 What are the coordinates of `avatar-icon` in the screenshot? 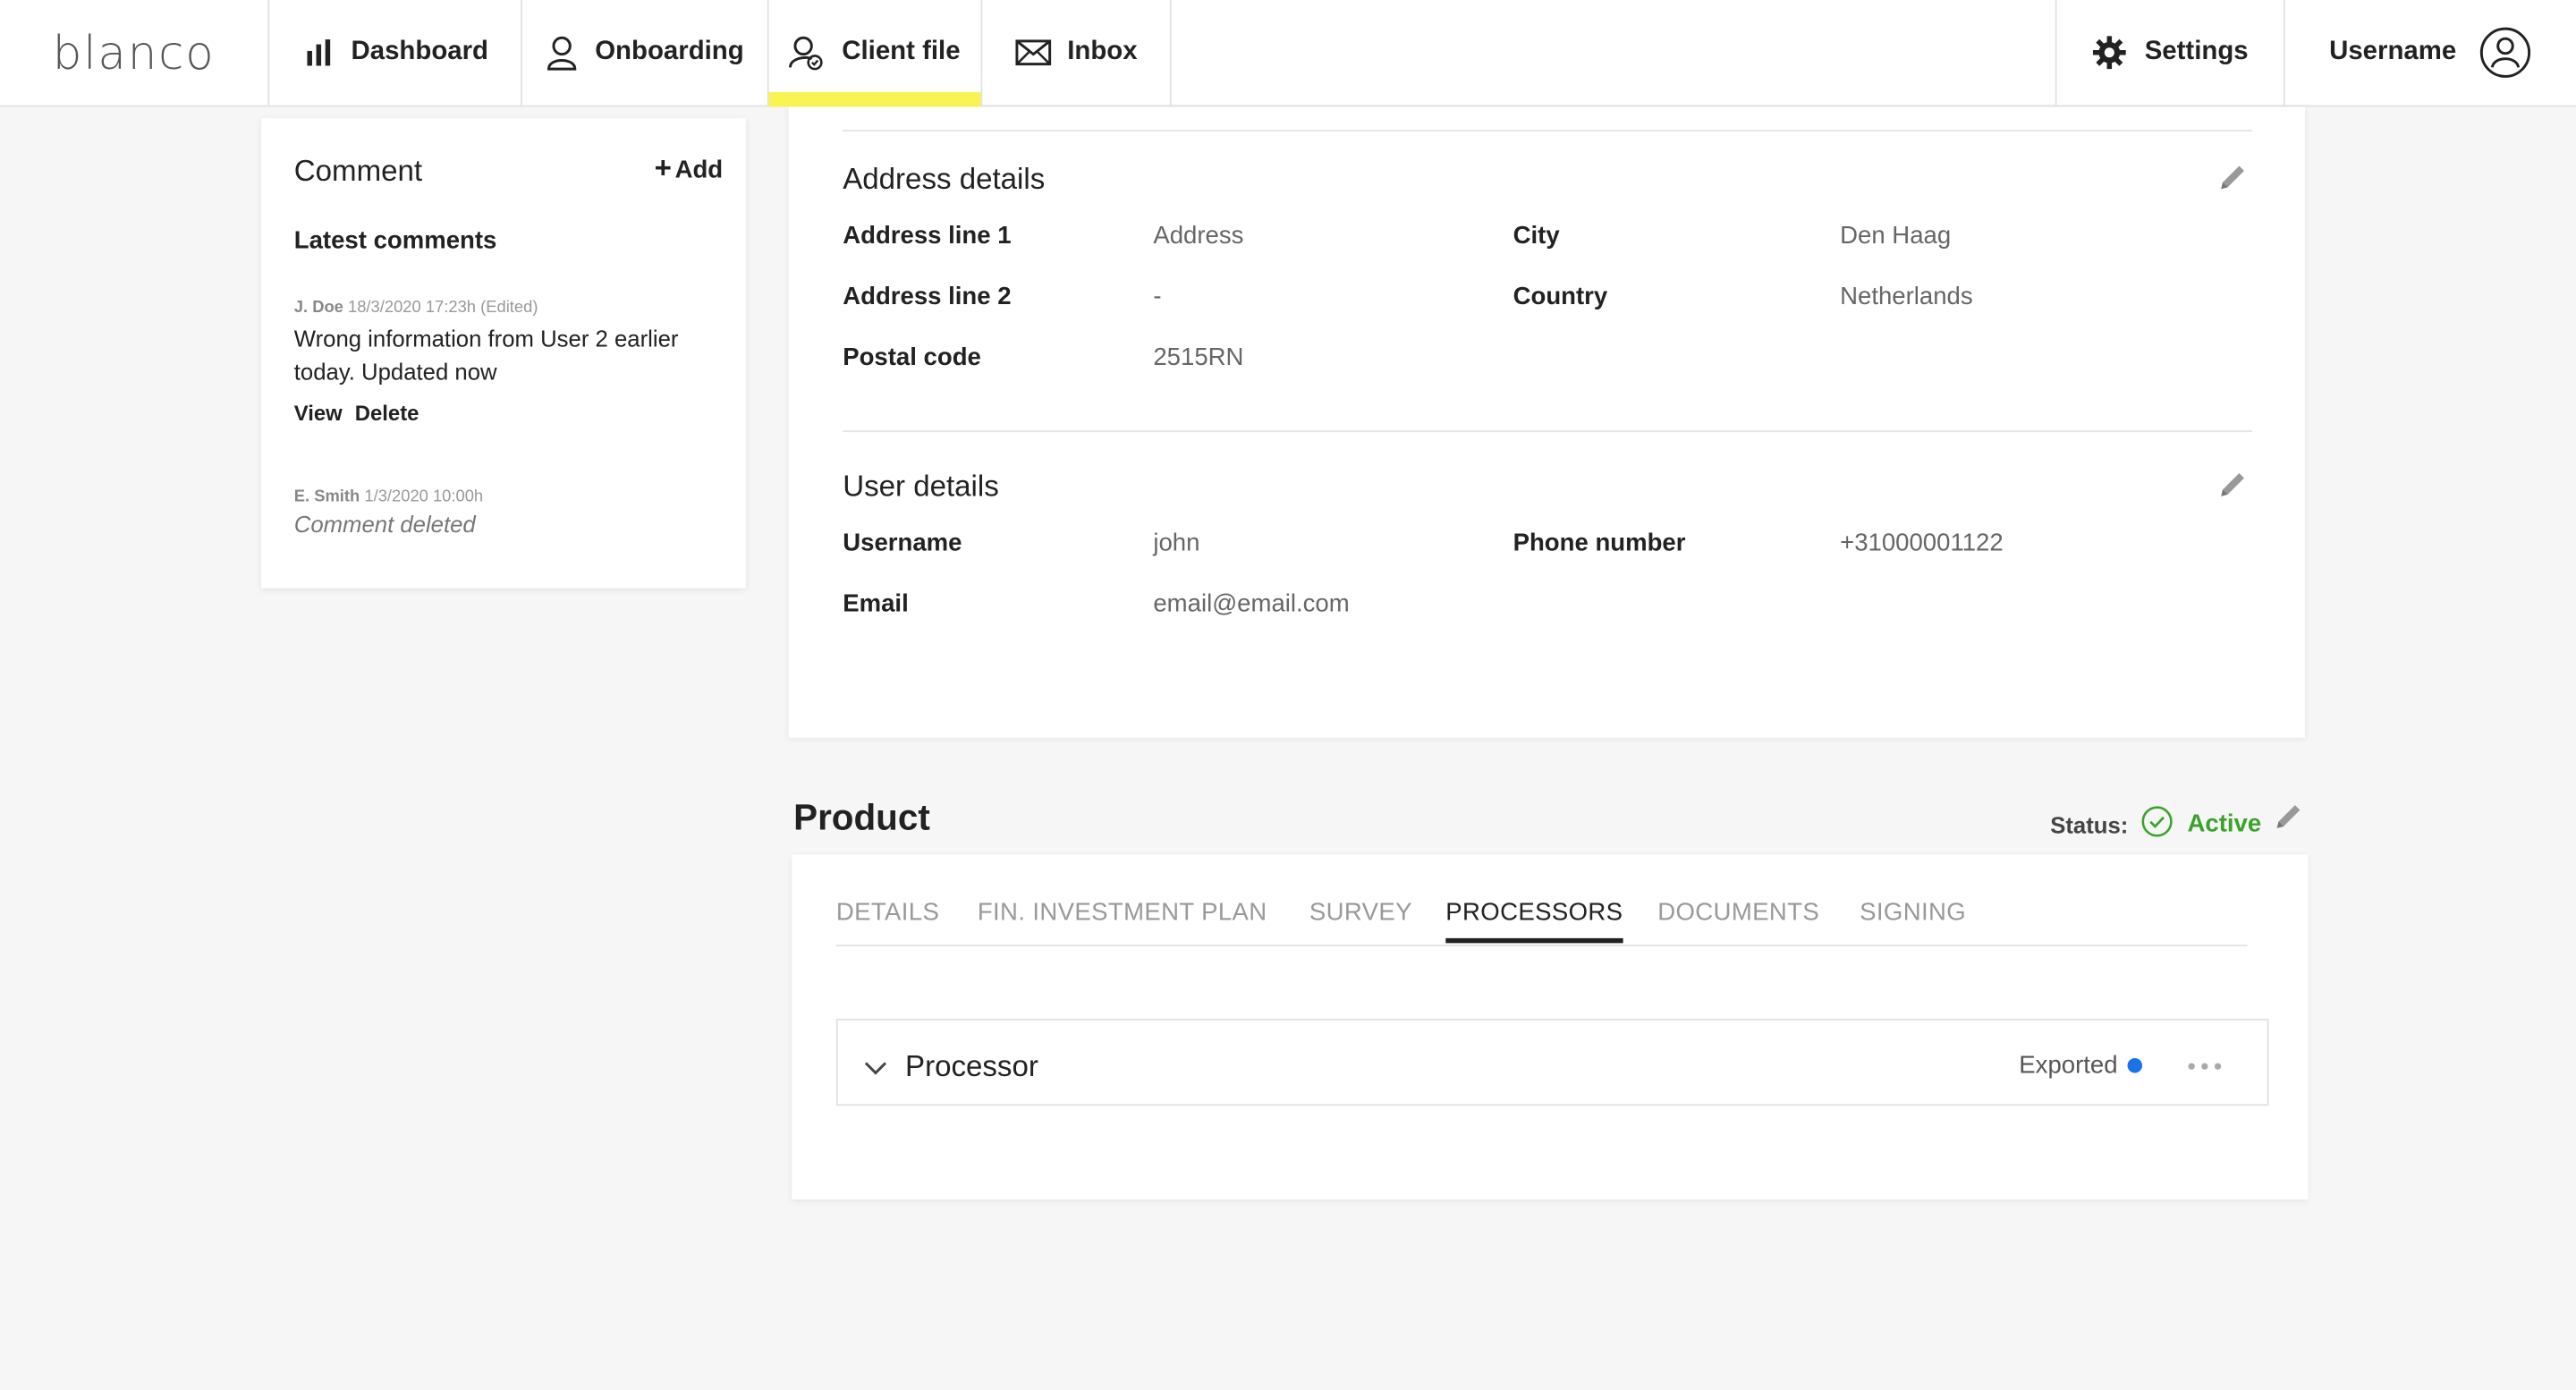 It's located at (2505, 52).